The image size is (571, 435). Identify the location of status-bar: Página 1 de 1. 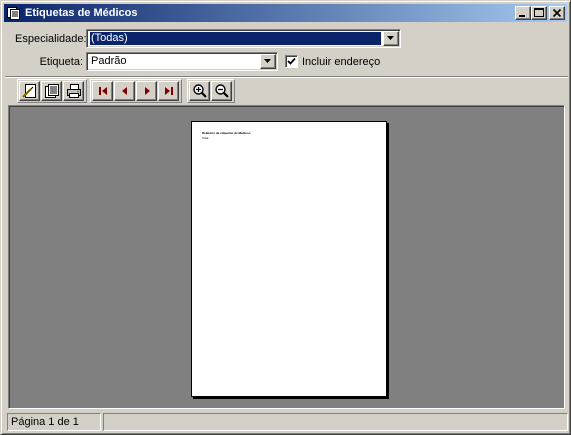
(286, 422).